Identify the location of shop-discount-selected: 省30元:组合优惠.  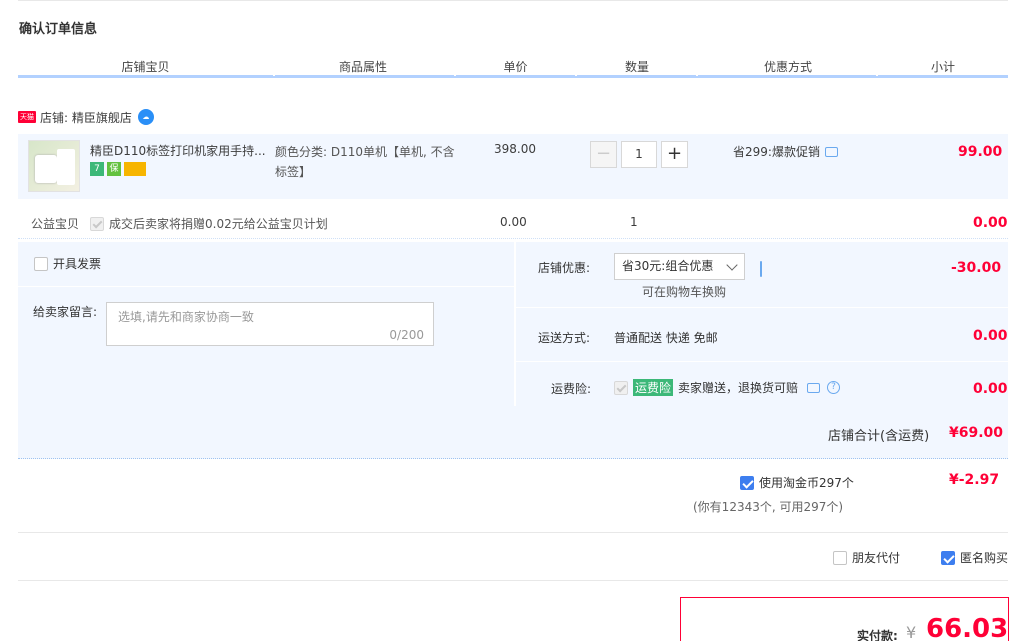
(668, 266).